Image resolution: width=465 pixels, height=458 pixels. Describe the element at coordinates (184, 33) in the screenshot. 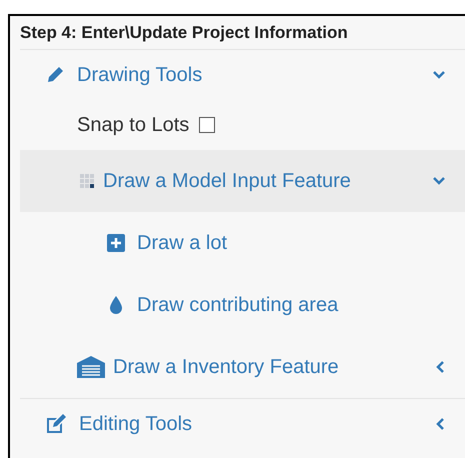

I see `panel-title: Step 4: Enter\Update Project Information` at that location.